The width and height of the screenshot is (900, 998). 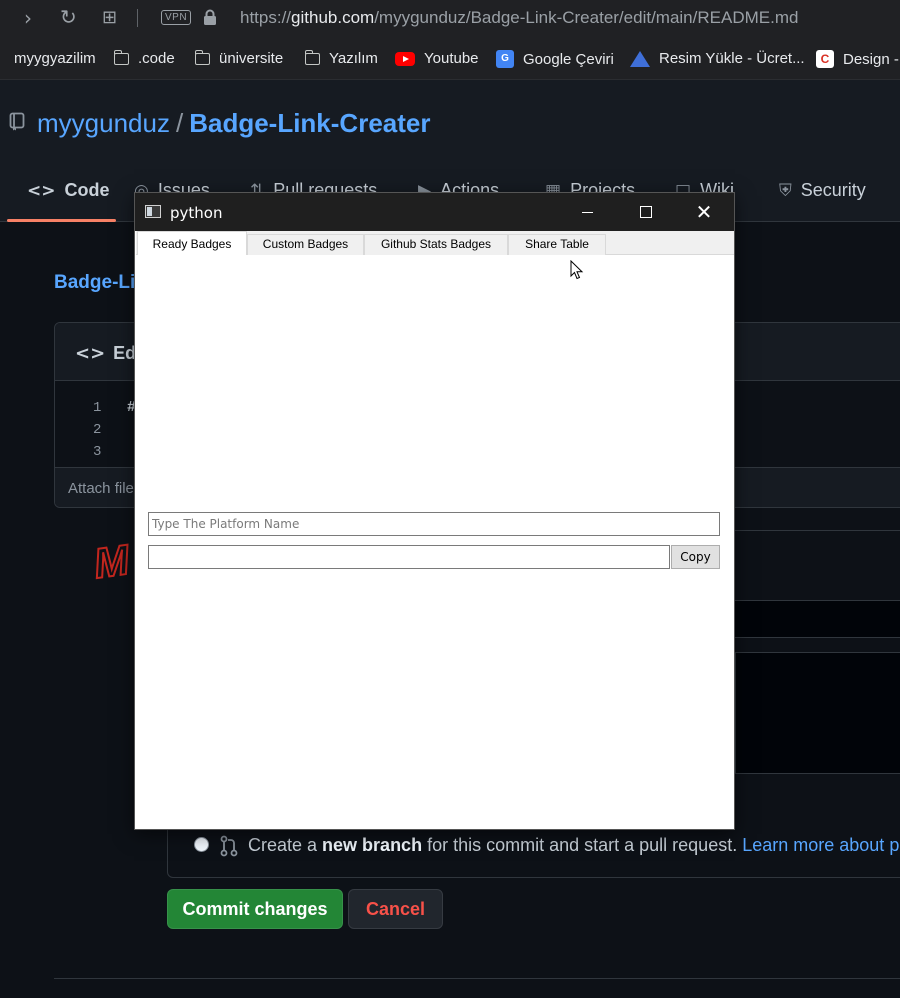 What do you see at coordinates (255, 909) in the screenshot?
I see `commit-changes-button: Commit changes` at bounding box center [255, 909].